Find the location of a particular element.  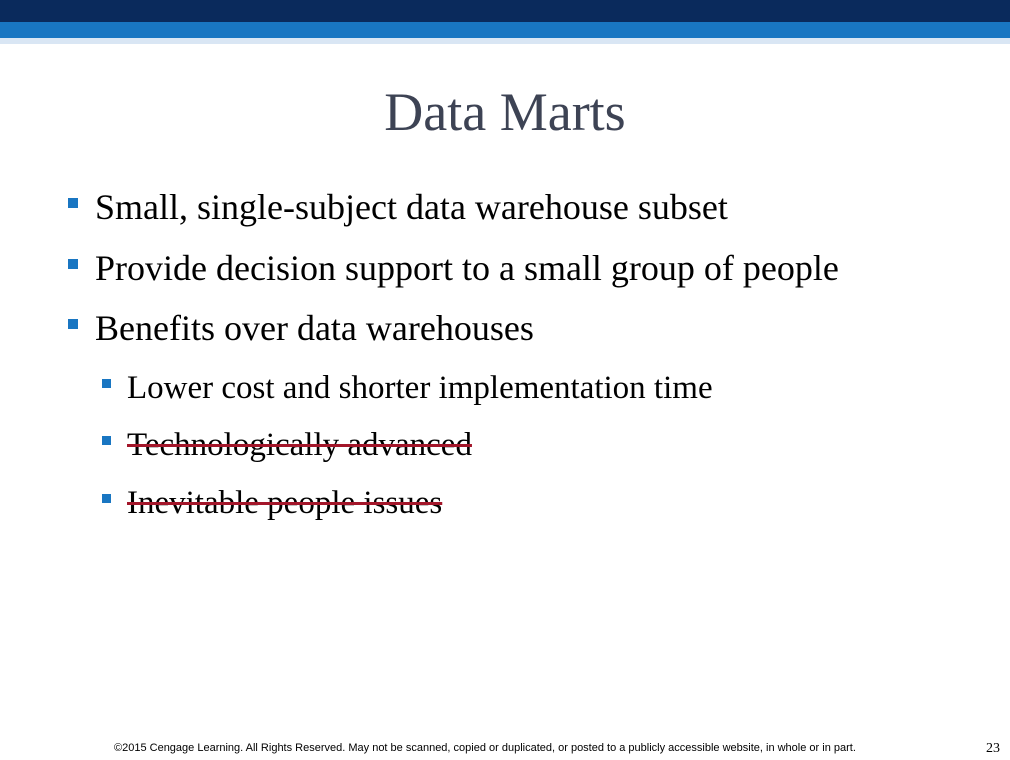

struck-sub-bullet-text: Inevitable people issues is located at coordinates (285, 503).